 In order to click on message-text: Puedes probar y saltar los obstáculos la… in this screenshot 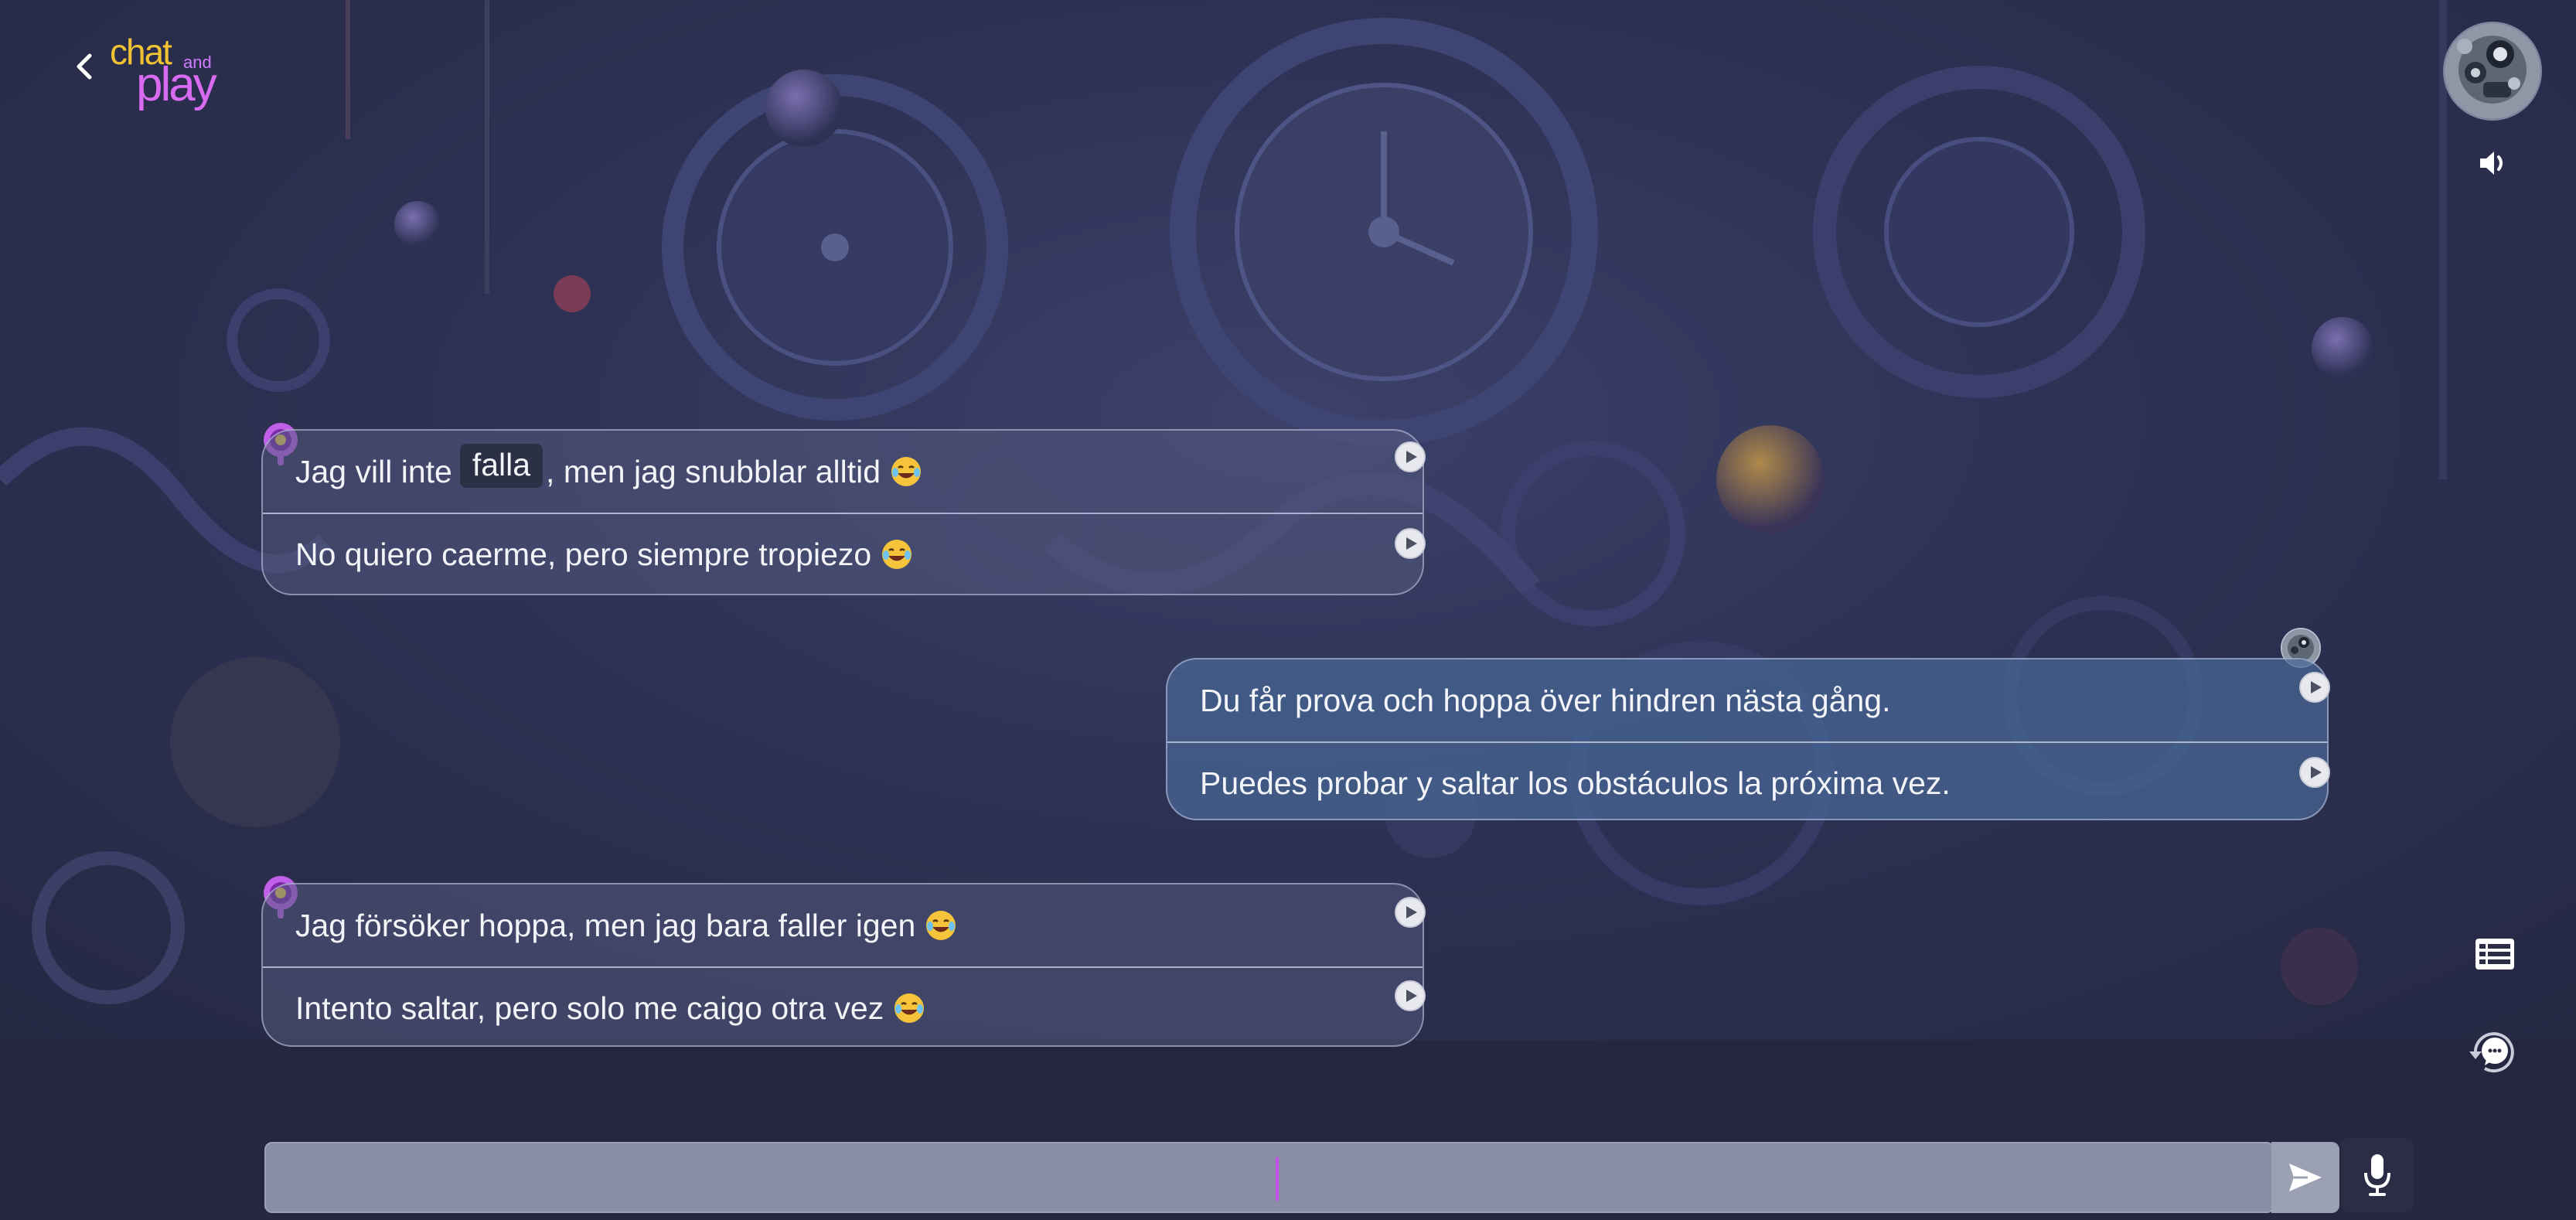, I will do `click(1575, 783)`.